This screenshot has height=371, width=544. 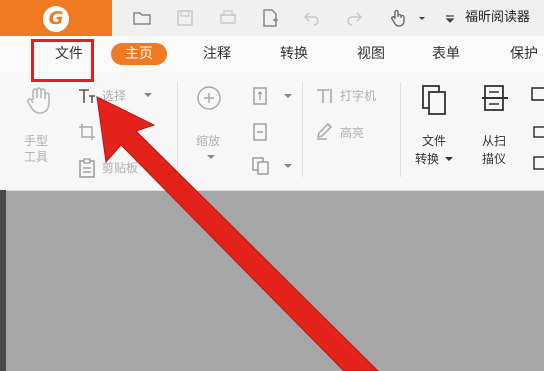 I want to click on file-convert-label-2: 转换, so click(x=427, y=159).